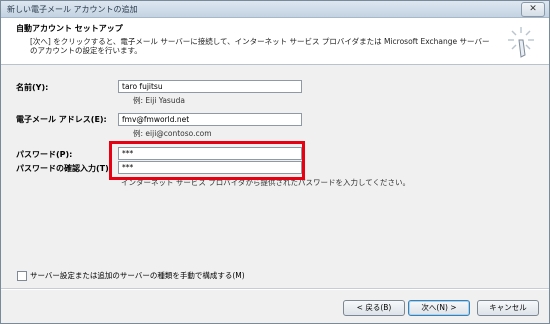 The image size is (550, 324). I want to click on close-button: ✕, so click(533, 9).